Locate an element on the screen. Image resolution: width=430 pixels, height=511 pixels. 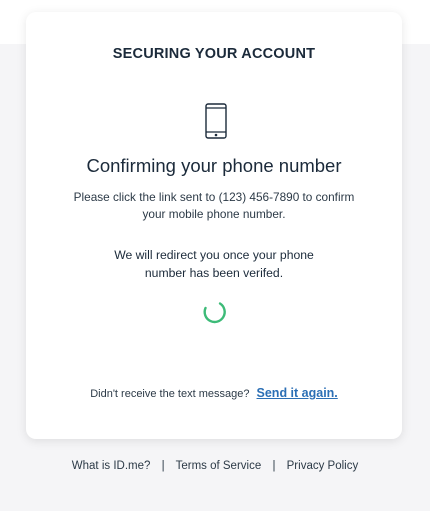
privacy-policy-link: Privacy Policy is located at coordinates (323, 466).